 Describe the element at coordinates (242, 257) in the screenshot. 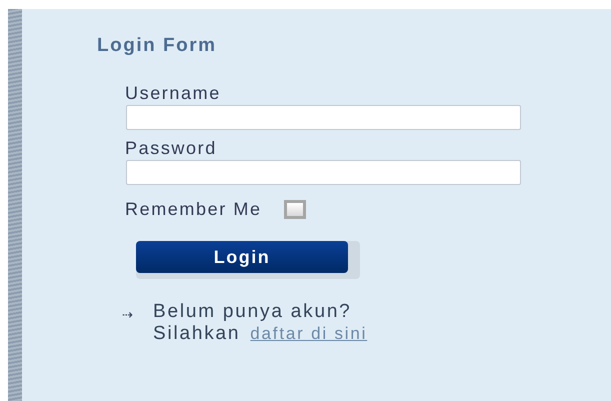

I see `login-button: Login` at that location.